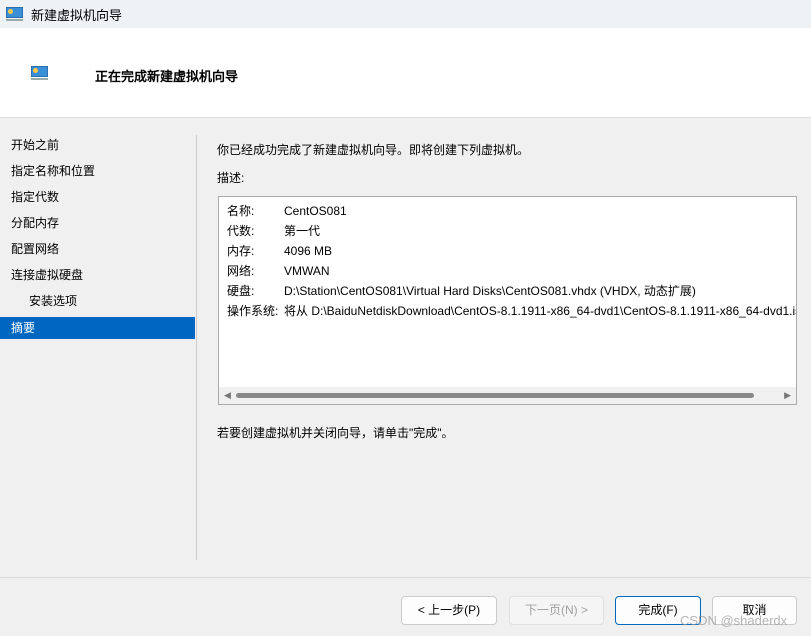  I want to click on scrollbar-thumb, so click(495, 395).